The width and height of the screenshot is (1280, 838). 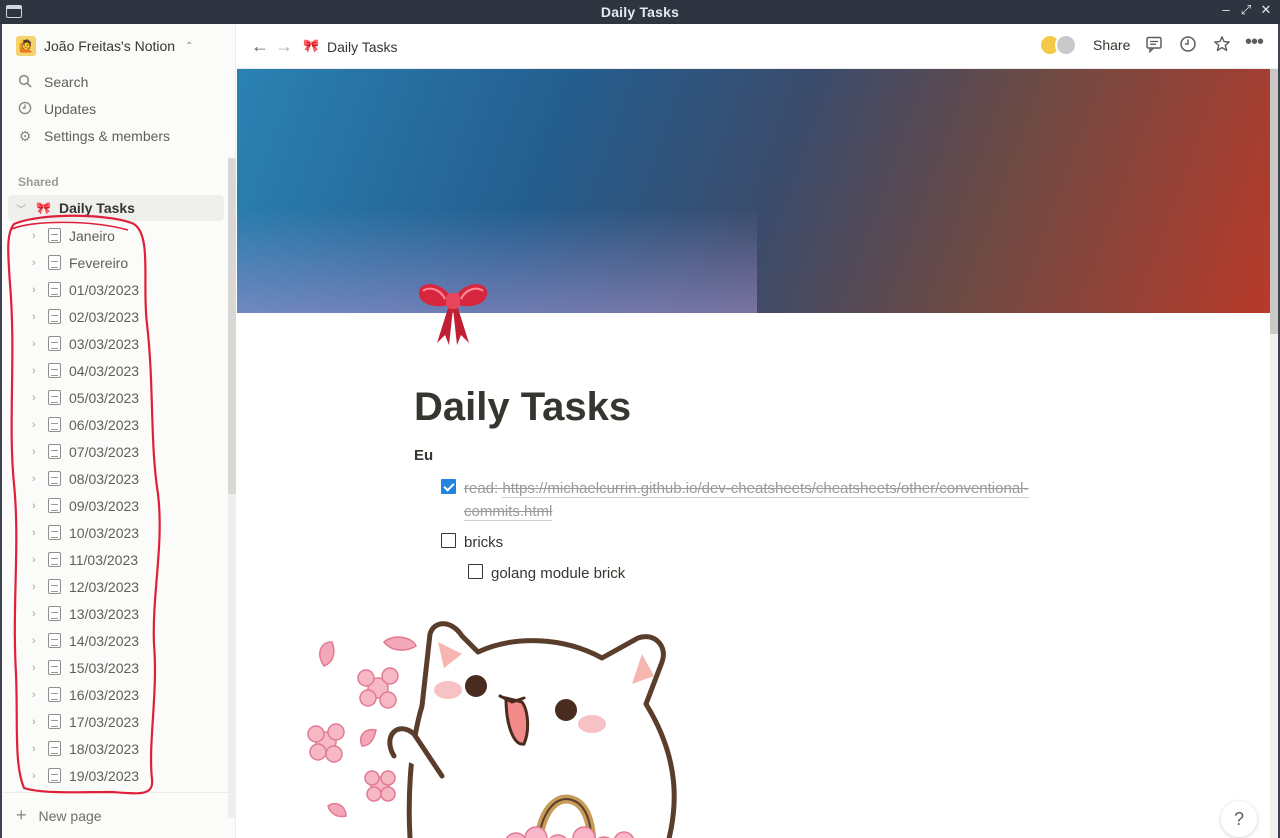 I want to click on sidebar-page-item: › Fevereiro, so click(x=115, y=262).